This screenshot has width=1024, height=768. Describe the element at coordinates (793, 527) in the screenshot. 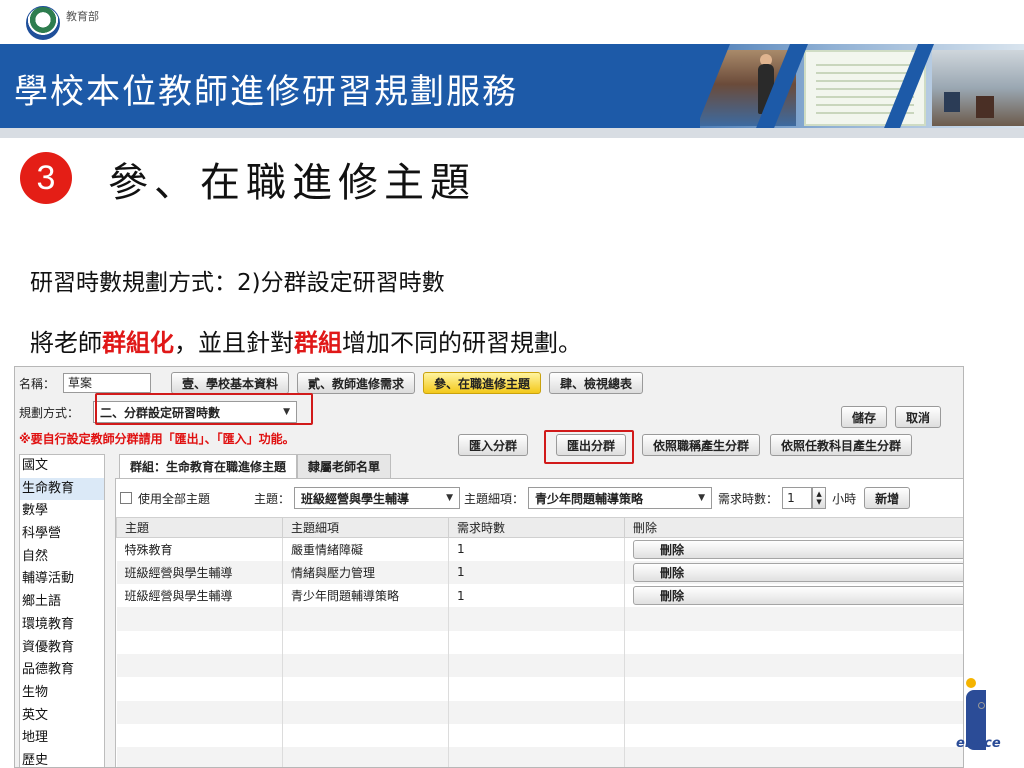

I see `column-header-delete: 刪除` at that location.